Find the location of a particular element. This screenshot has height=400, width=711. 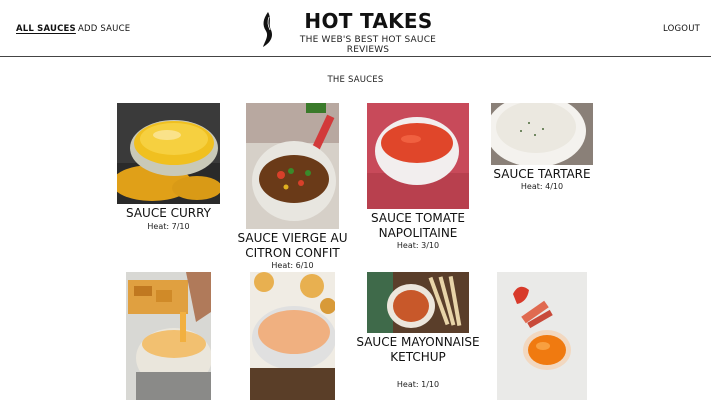

sauce-card-tomate: SAUCE TOMATE NAPOLITAINE Heat: 3/10 is located at coordinates (418, 178).